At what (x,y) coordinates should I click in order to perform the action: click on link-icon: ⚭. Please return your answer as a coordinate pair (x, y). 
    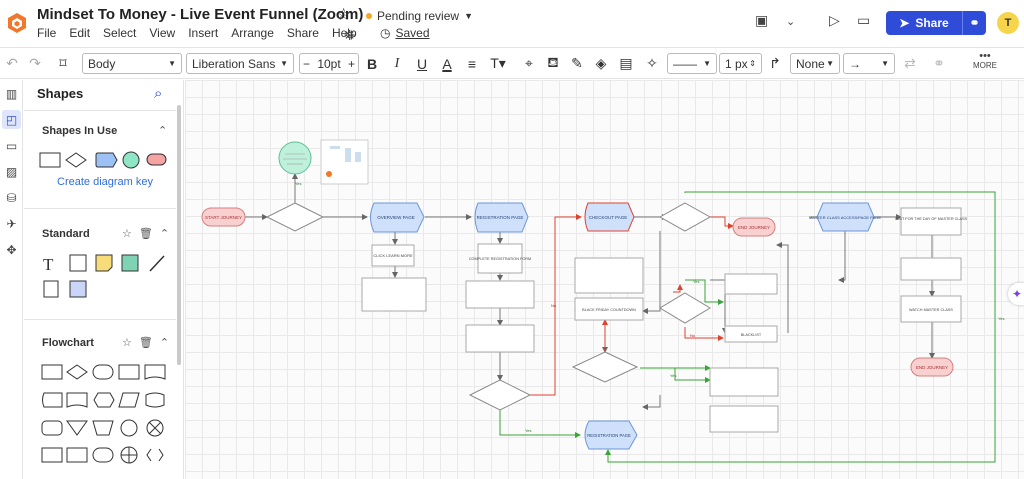
    Looking at the image, I should click on (939, 63).